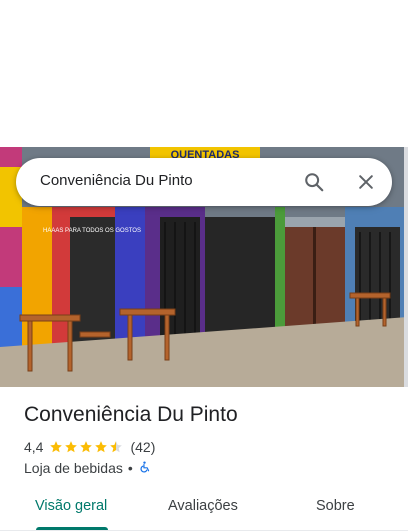 Image resolution: width=408 pixels, height=532 pixels. Describe the element at coordinates (142, 447) in the screenshot. I see `review-count: (42)` at that location.